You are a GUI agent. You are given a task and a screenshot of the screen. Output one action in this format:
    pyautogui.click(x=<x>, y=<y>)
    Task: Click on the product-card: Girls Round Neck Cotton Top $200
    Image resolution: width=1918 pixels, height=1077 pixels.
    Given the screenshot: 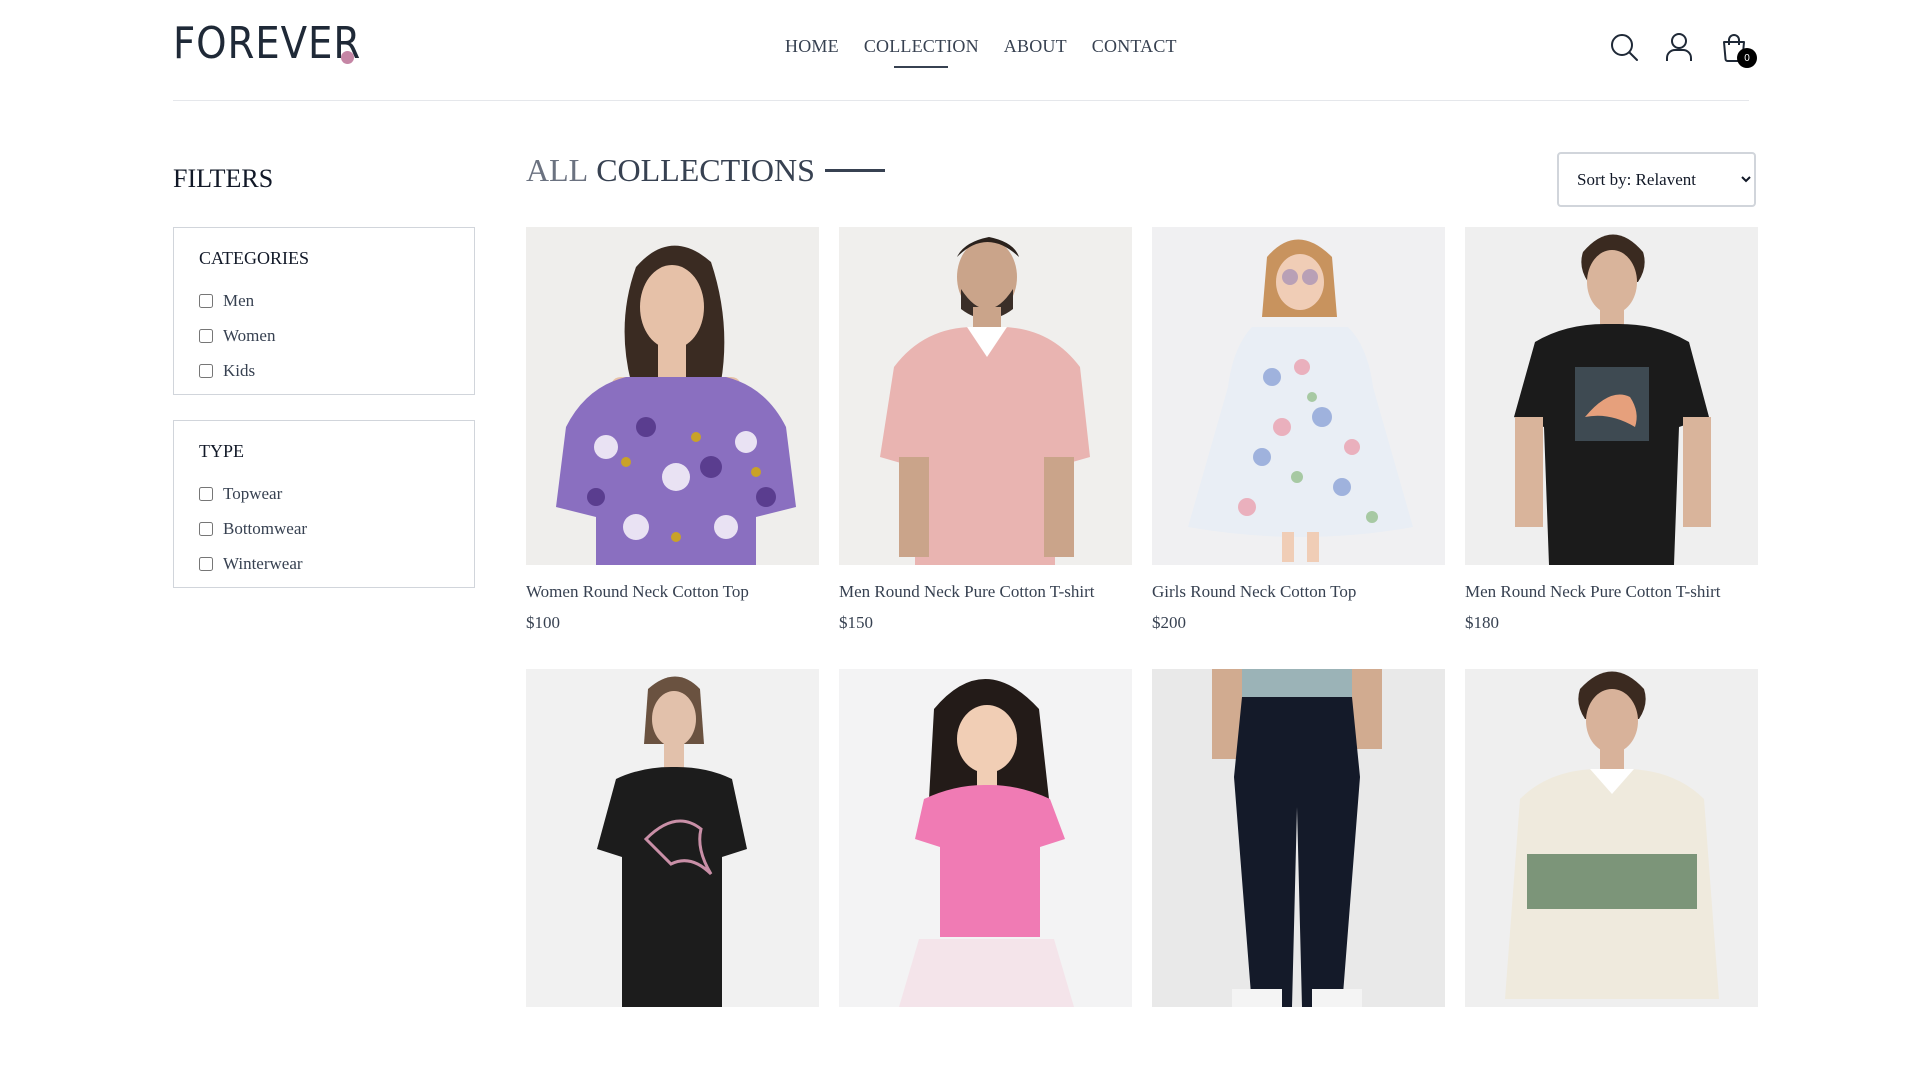 What is the action you would take?
    pyautogui.click(x=1298, y=431)
    